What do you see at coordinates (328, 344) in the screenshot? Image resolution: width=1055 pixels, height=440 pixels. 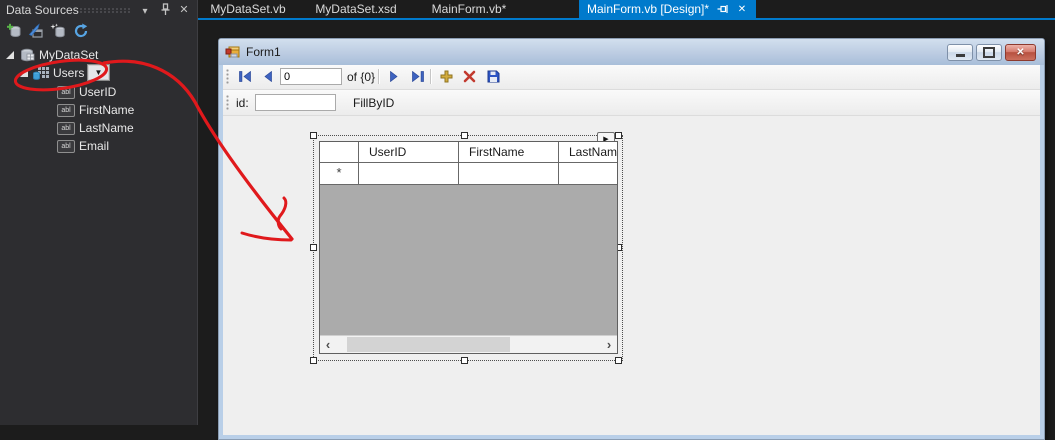 I see `scroll-left-icon: ‹` at bounding box center [328, 344].